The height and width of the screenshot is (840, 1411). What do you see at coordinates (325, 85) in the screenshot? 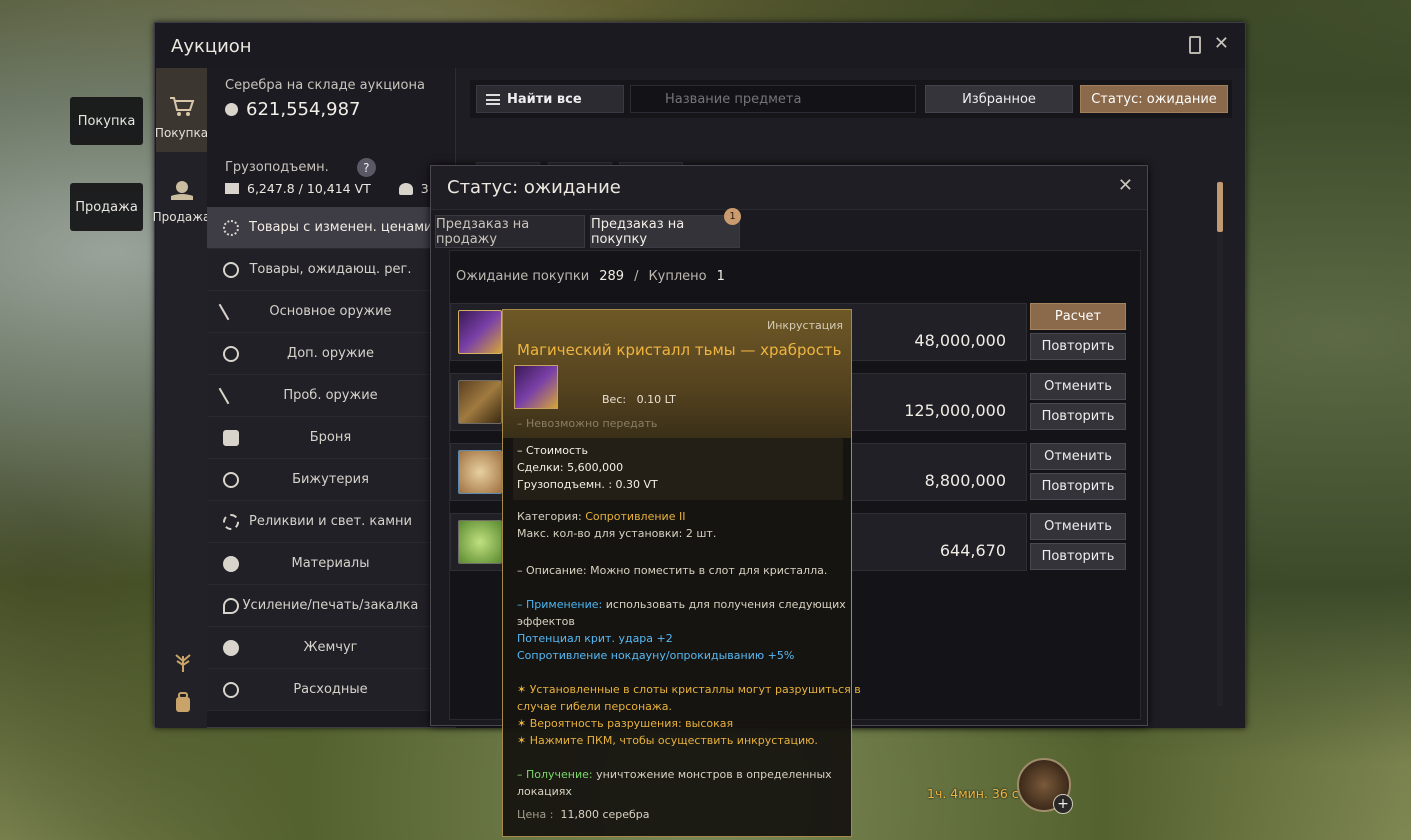
I see `silver-label: Серебра на складе аукциона` at bounding box center [325, 85].